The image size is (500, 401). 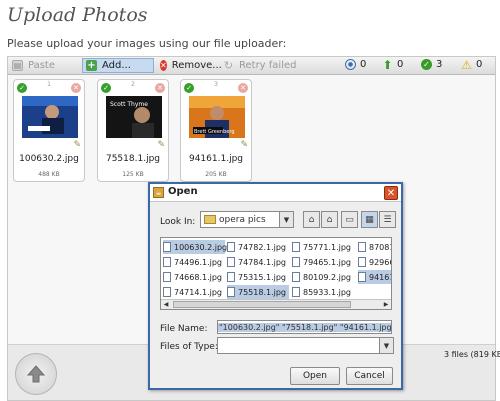 I want to click on file-item-label: 79465.1.jpg, so click(x=327, y=262).